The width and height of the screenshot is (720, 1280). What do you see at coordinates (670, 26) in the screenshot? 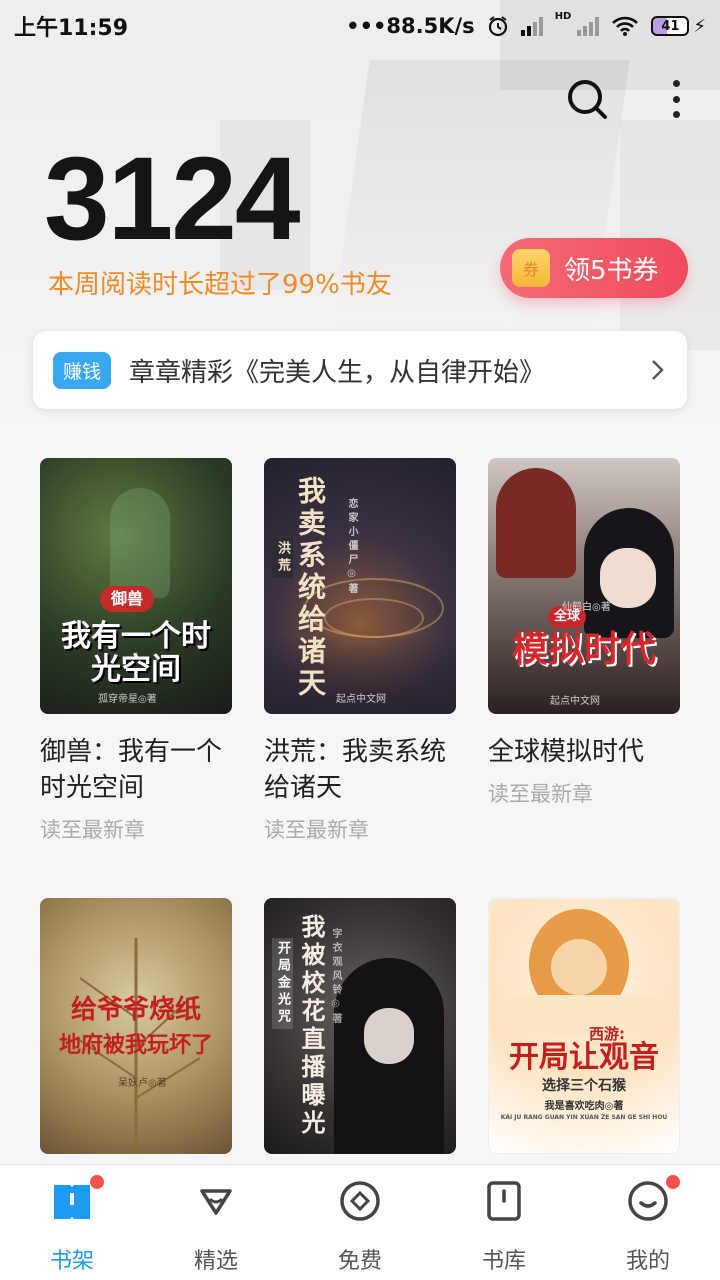
I see `battery-level: 41` at bounding box center [670, 26].